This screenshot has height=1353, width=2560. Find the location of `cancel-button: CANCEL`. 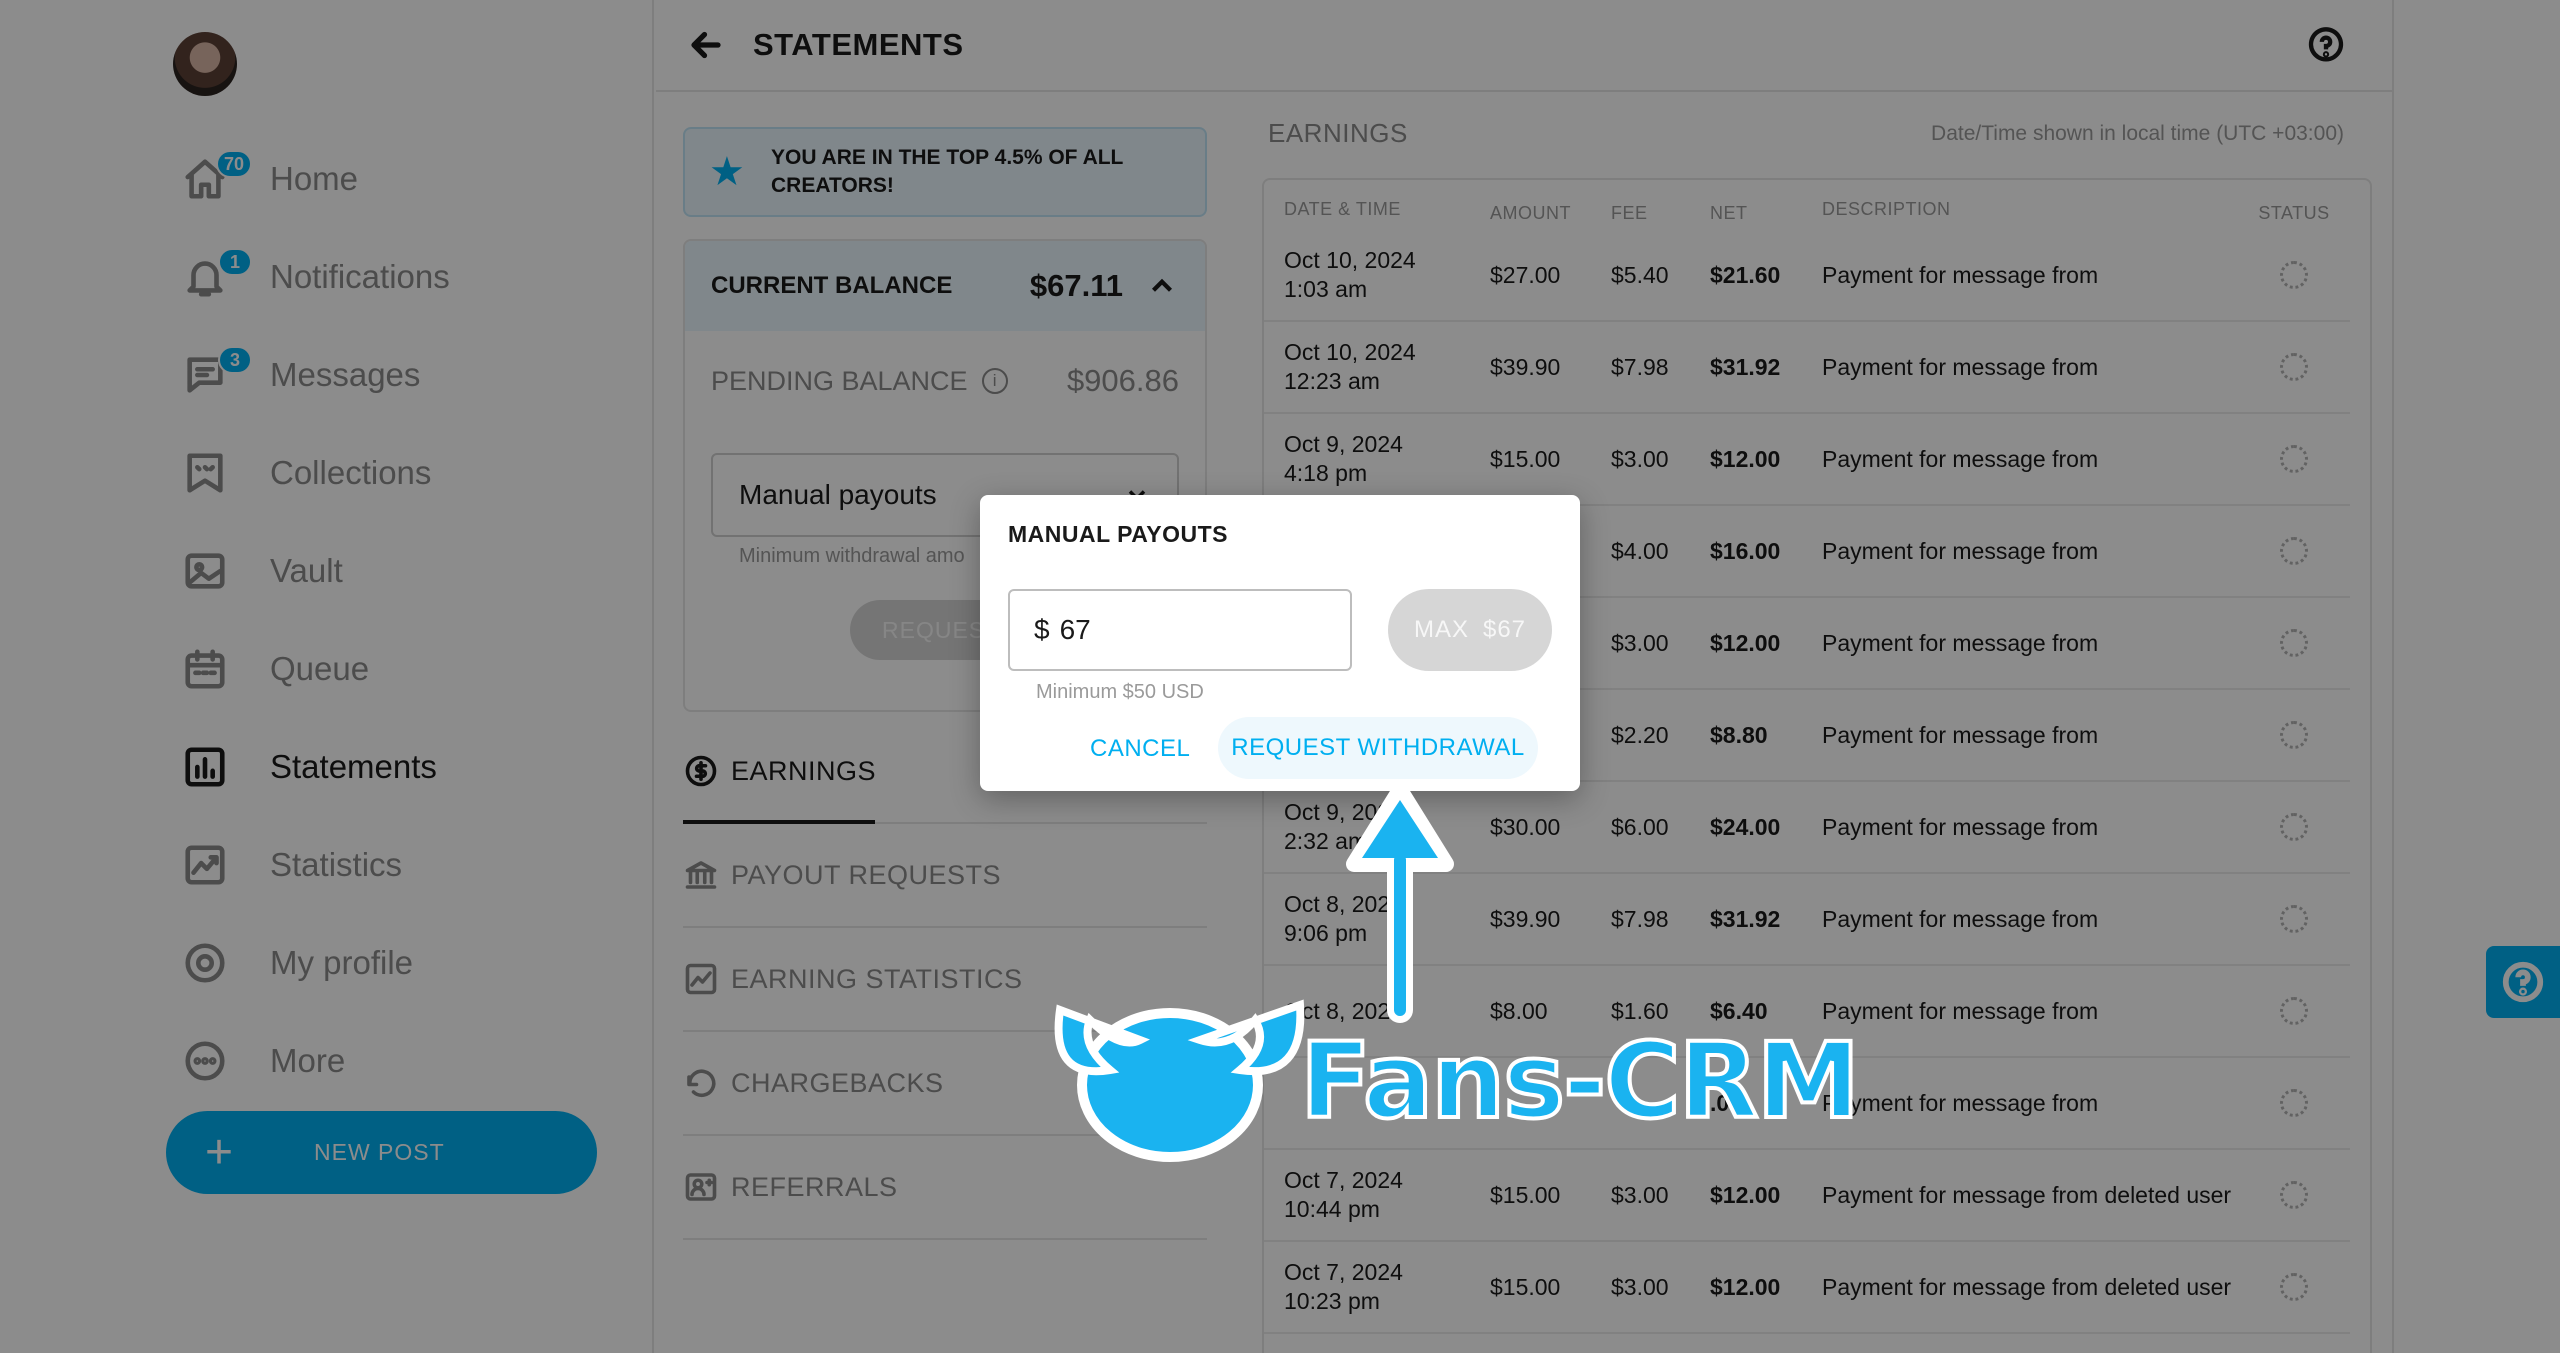

cancel-button: CANCEL is located at coordinates (1140, 749).